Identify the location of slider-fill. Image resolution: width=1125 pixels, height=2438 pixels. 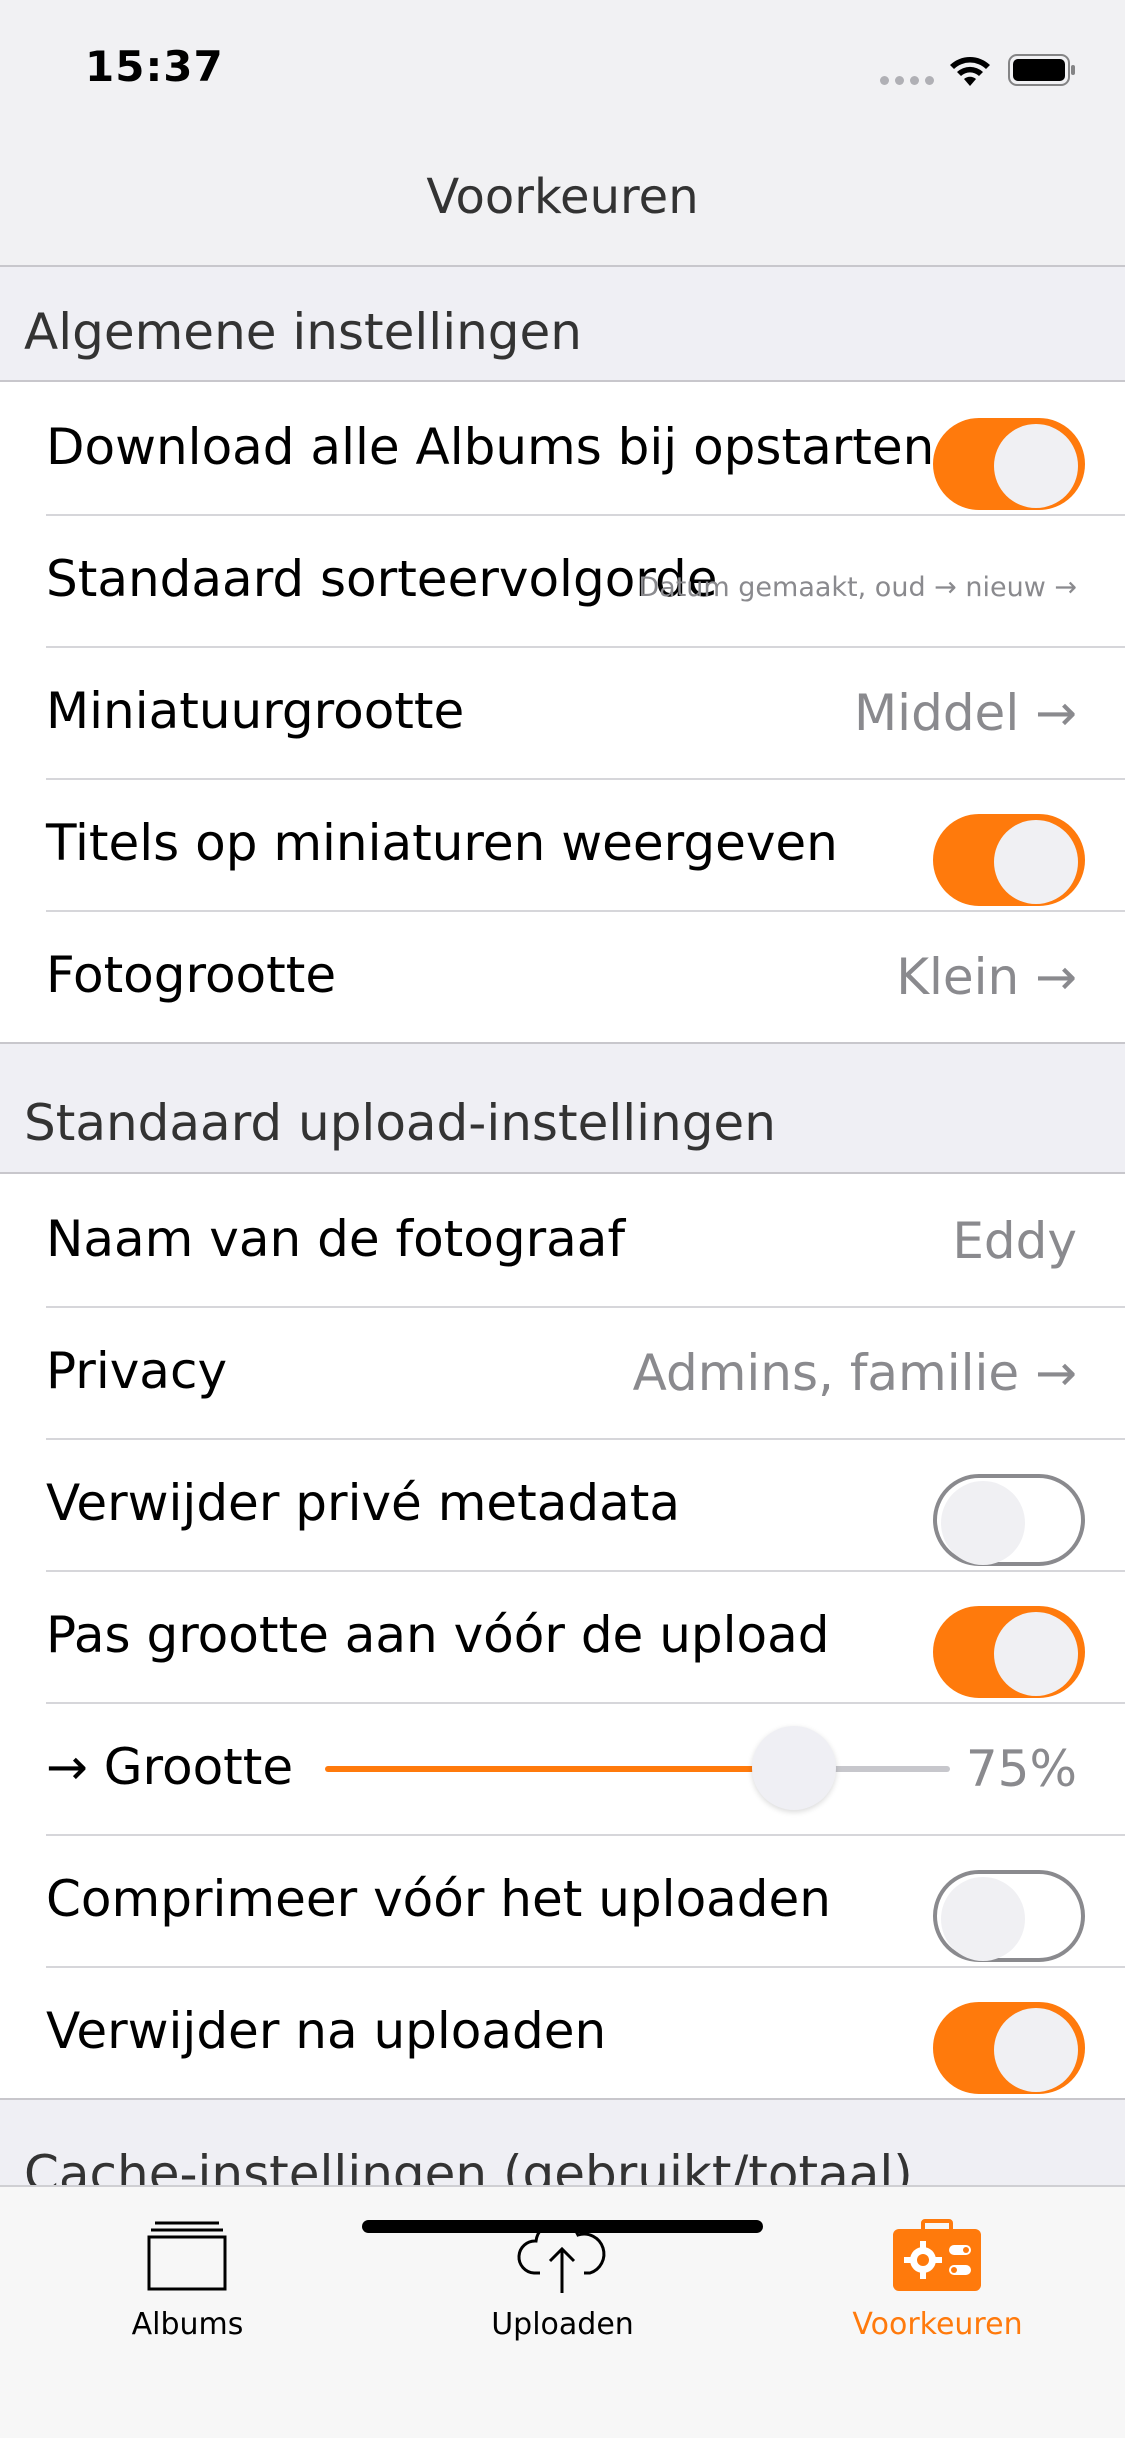
(559, 1769).